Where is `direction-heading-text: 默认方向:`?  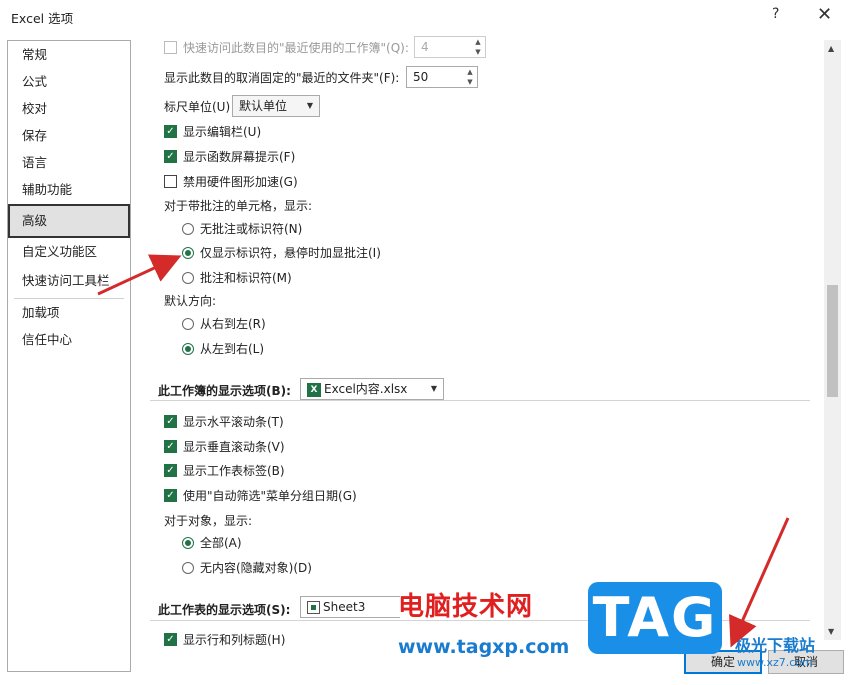 direction-heading-text: 默认方向: is located at coordinates (190, 301).